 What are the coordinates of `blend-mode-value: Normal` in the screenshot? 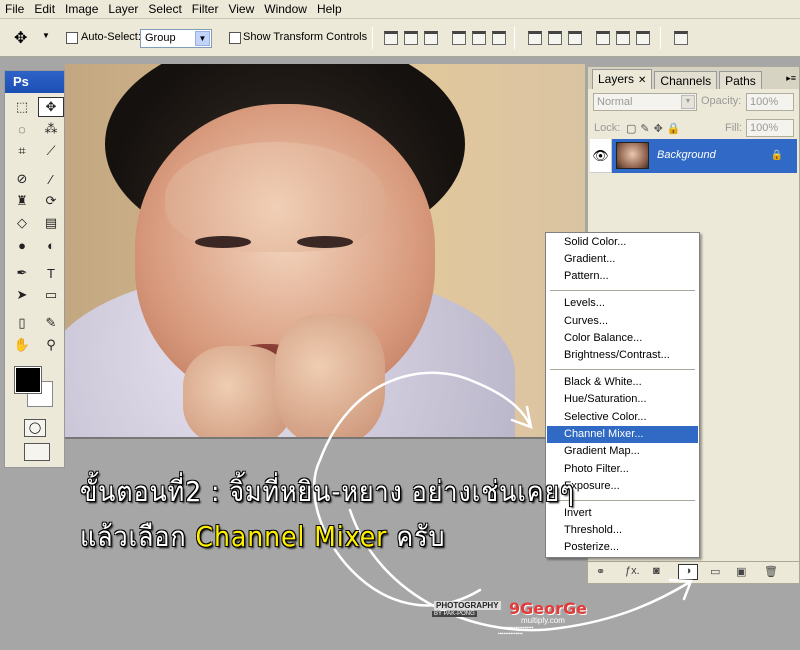 It's located at (615, 102).